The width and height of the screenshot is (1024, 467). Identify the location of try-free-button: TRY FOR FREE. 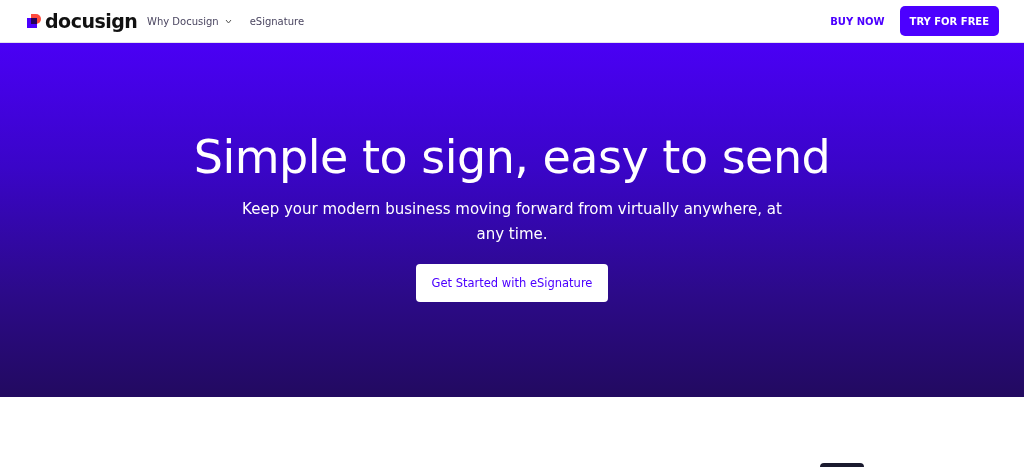
(949, 21).